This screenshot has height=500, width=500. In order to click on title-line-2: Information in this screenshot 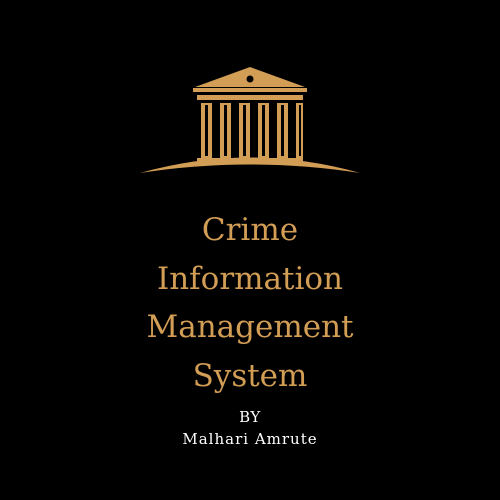, I will do `click(250, 278)`.